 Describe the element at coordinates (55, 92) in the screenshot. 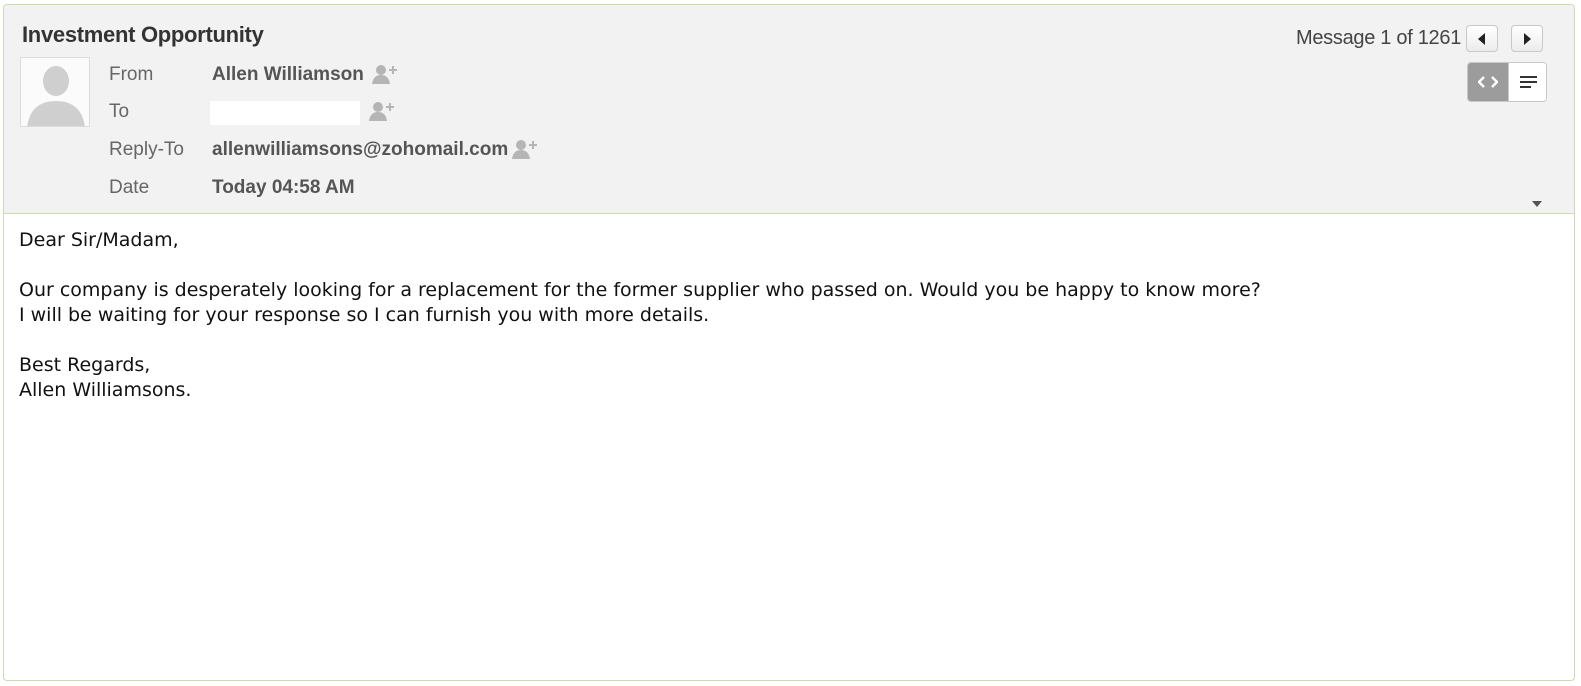

I see `avatar-icon` at that location.